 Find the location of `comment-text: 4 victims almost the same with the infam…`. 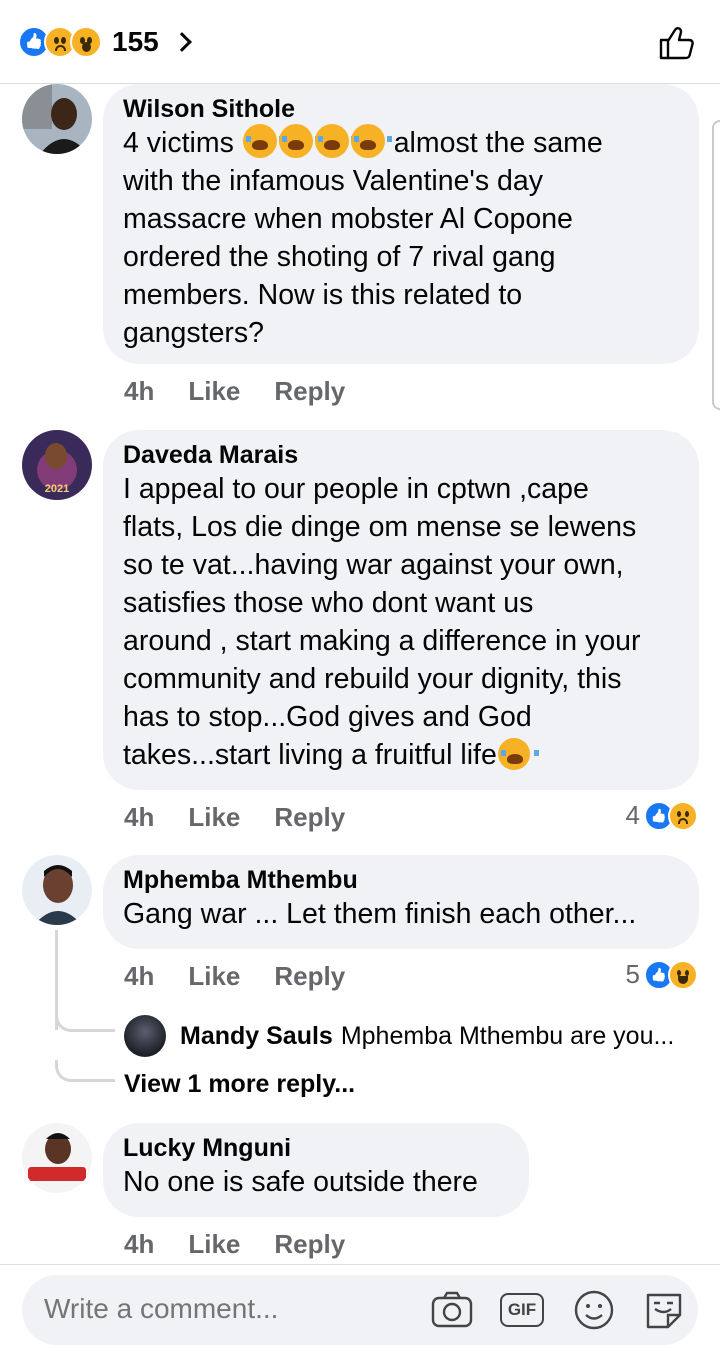

comment-text: 4 victims almost the same with the infam… is located at coordinates (401, 238).